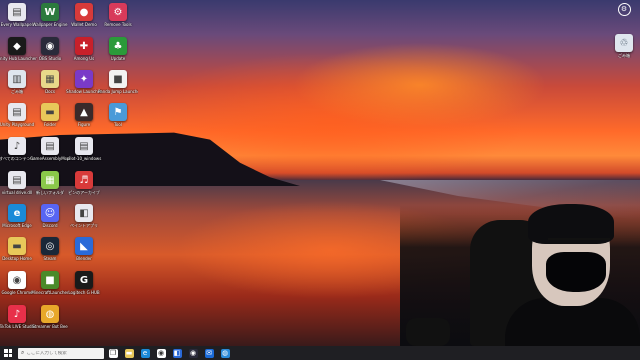 The image size is (640, 360). I want to click on app-icon: ✚, so click(84, 46).